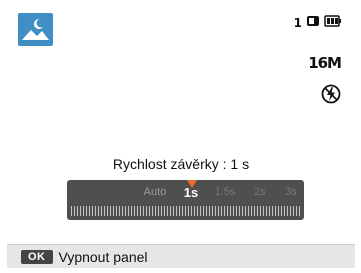 This screenshot has height=273, width=361. What do you see at coordinates (155, 192) in the screenshot?
I see `shutter-option-auto: Auto` at bounding box center [155, 192].